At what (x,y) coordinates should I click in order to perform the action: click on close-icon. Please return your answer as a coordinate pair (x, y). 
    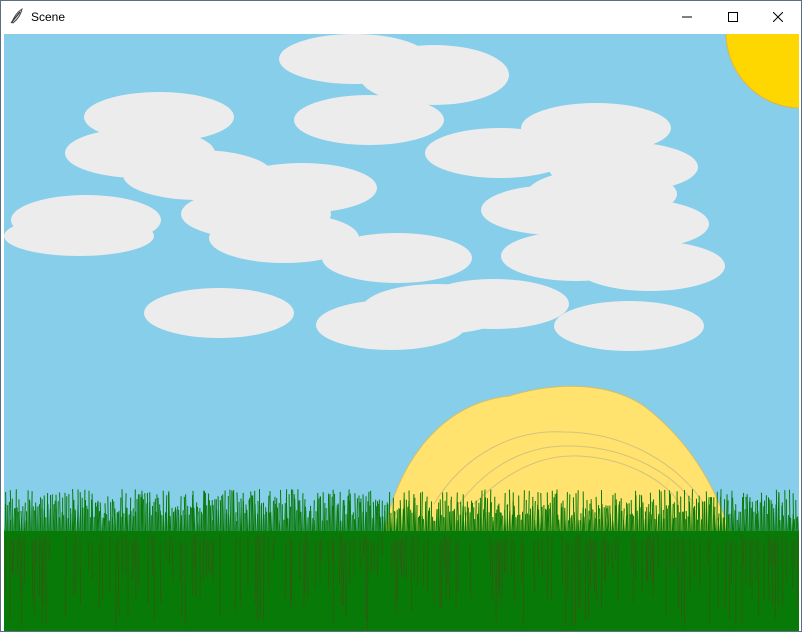
    Looking at the image, I should click on (778, 16).